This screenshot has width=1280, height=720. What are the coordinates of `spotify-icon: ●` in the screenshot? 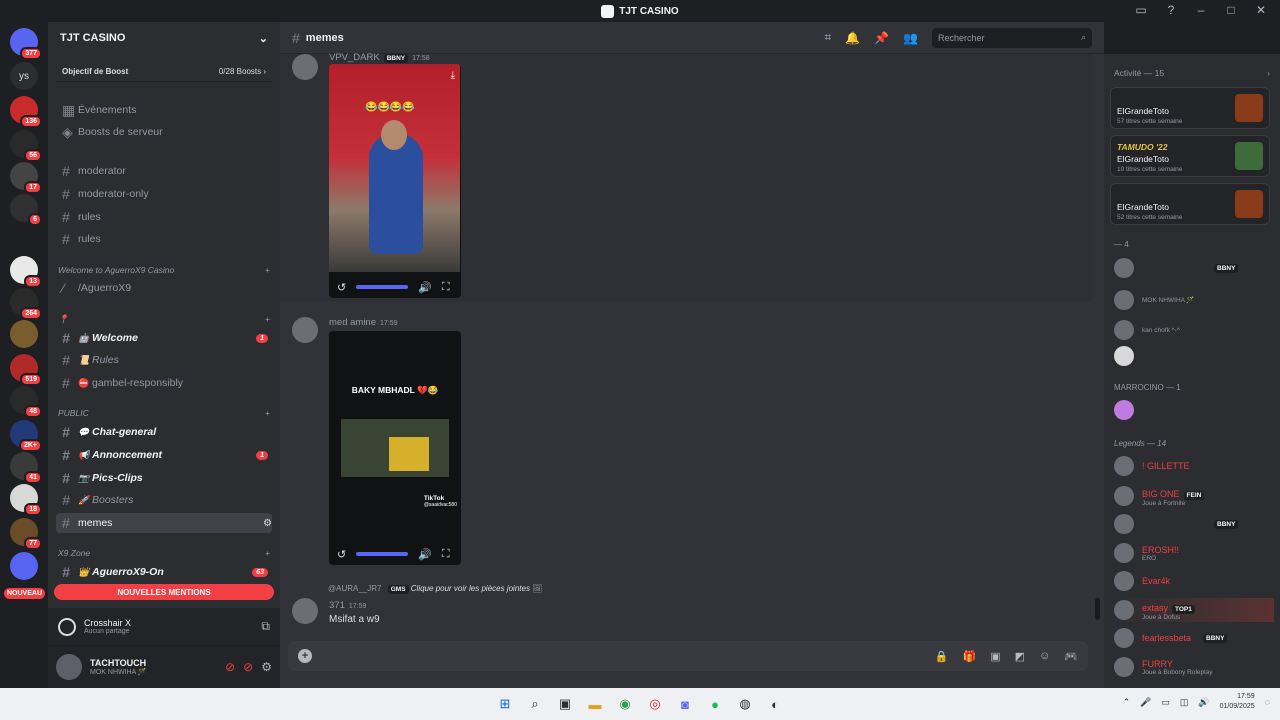 It's located at (715, 704).